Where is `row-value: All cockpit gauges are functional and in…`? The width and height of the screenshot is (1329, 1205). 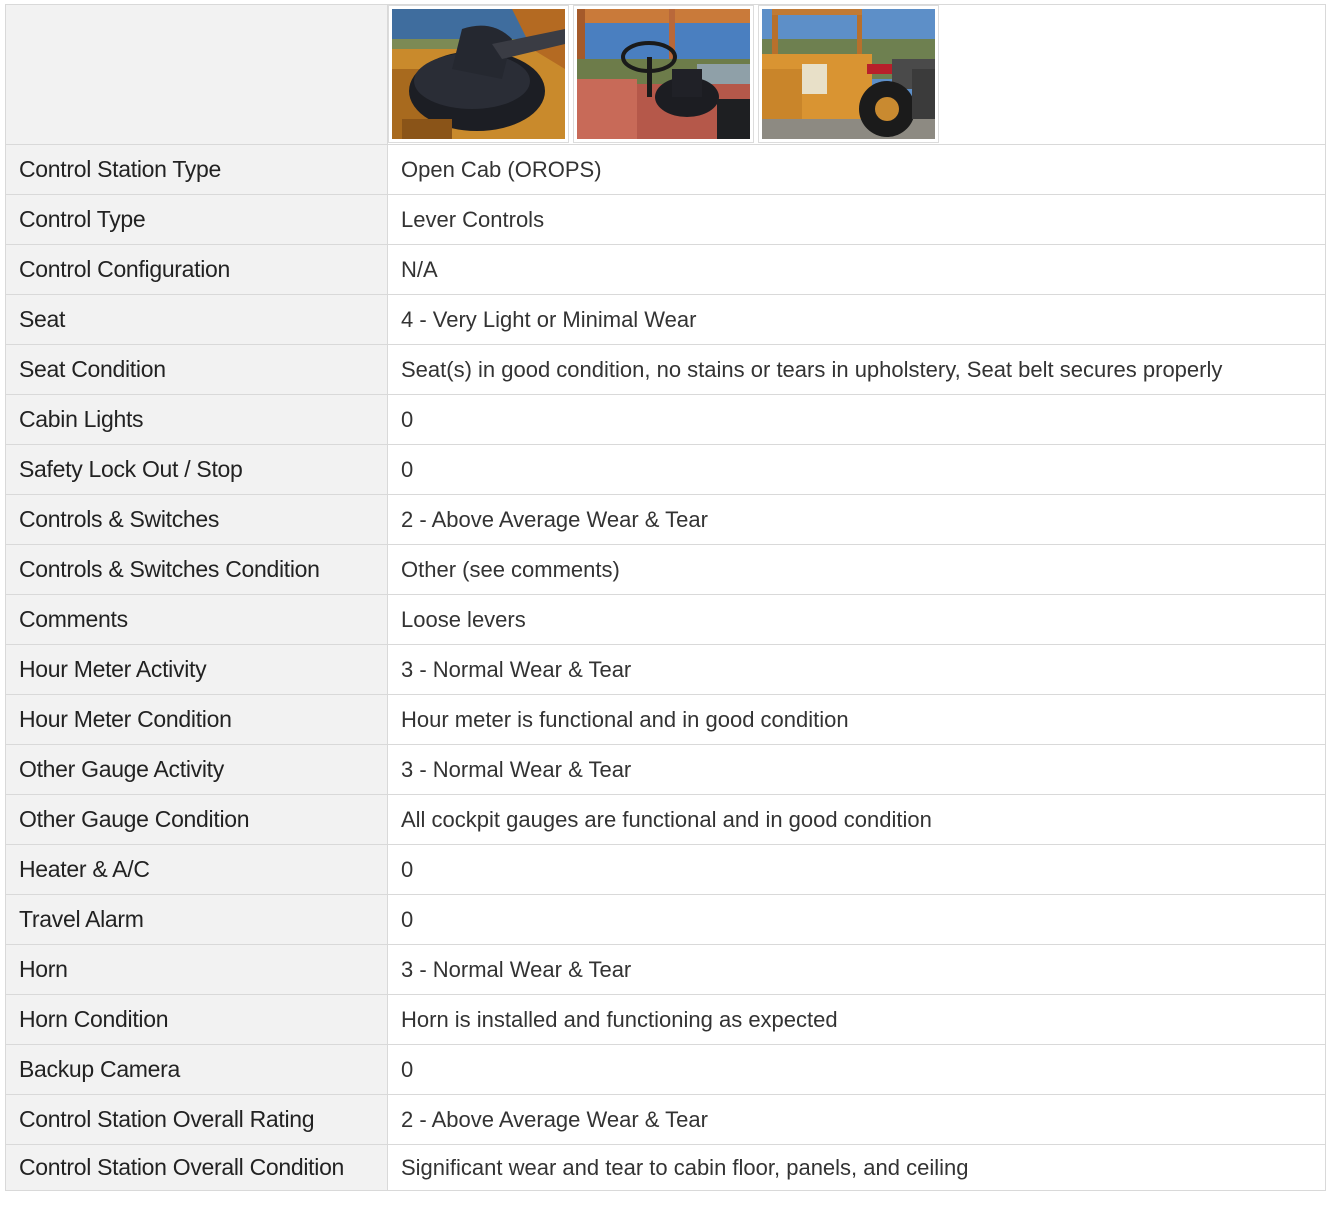 row-value: All cockpit gauges are functional and in… is located at coordinates (856, 819).